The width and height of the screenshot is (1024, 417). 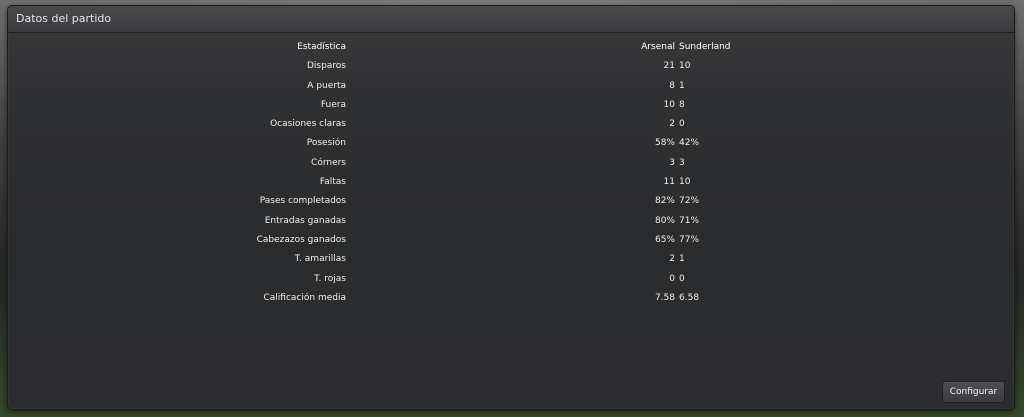 What do you see at coordinates (301, 239) in the screenshot?
I see `stat-label: Cabezazos ganados` at bounding box center [301, 239].